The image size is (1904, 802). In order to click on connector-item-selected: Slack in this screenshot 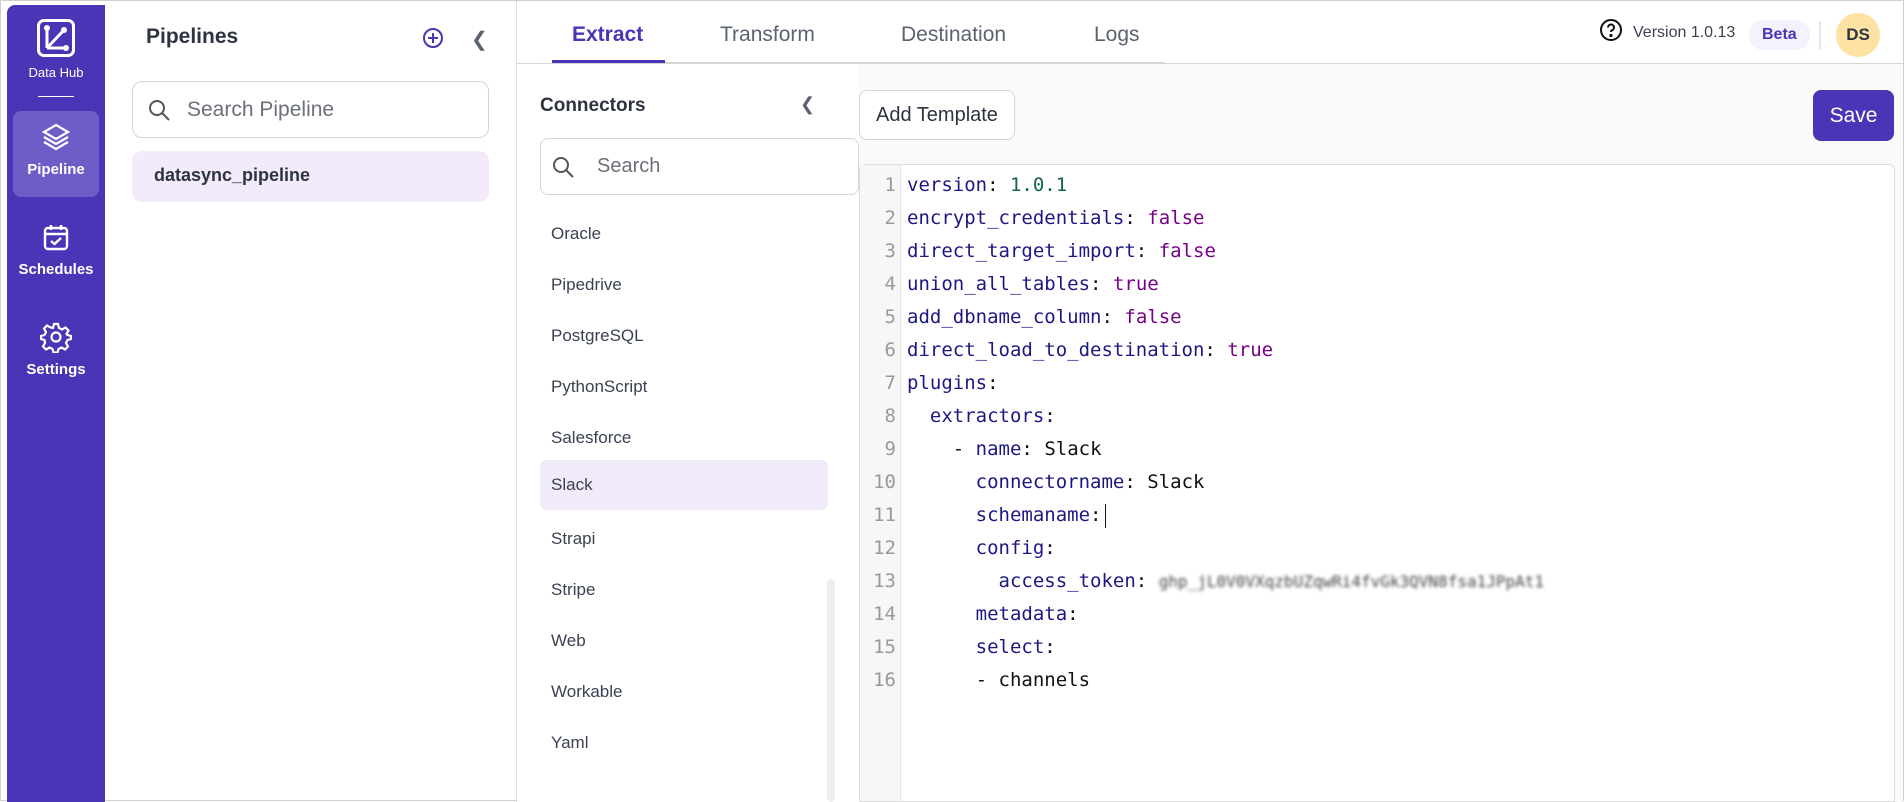, I will do `click(684, 485)`.